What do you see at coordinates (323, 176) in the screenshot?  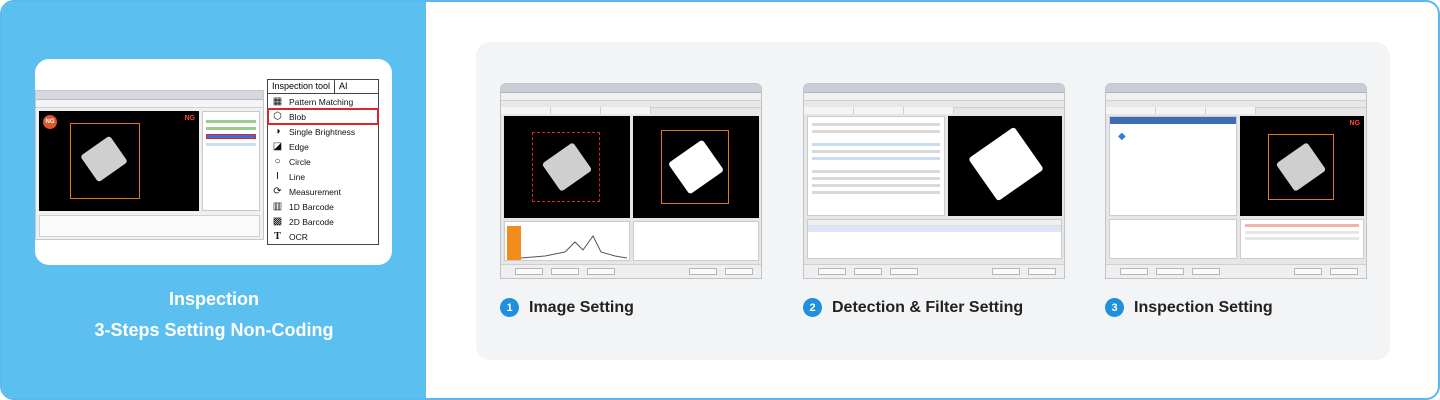 I see `tool-line: Ι Line` at bounding box center [323, 176].